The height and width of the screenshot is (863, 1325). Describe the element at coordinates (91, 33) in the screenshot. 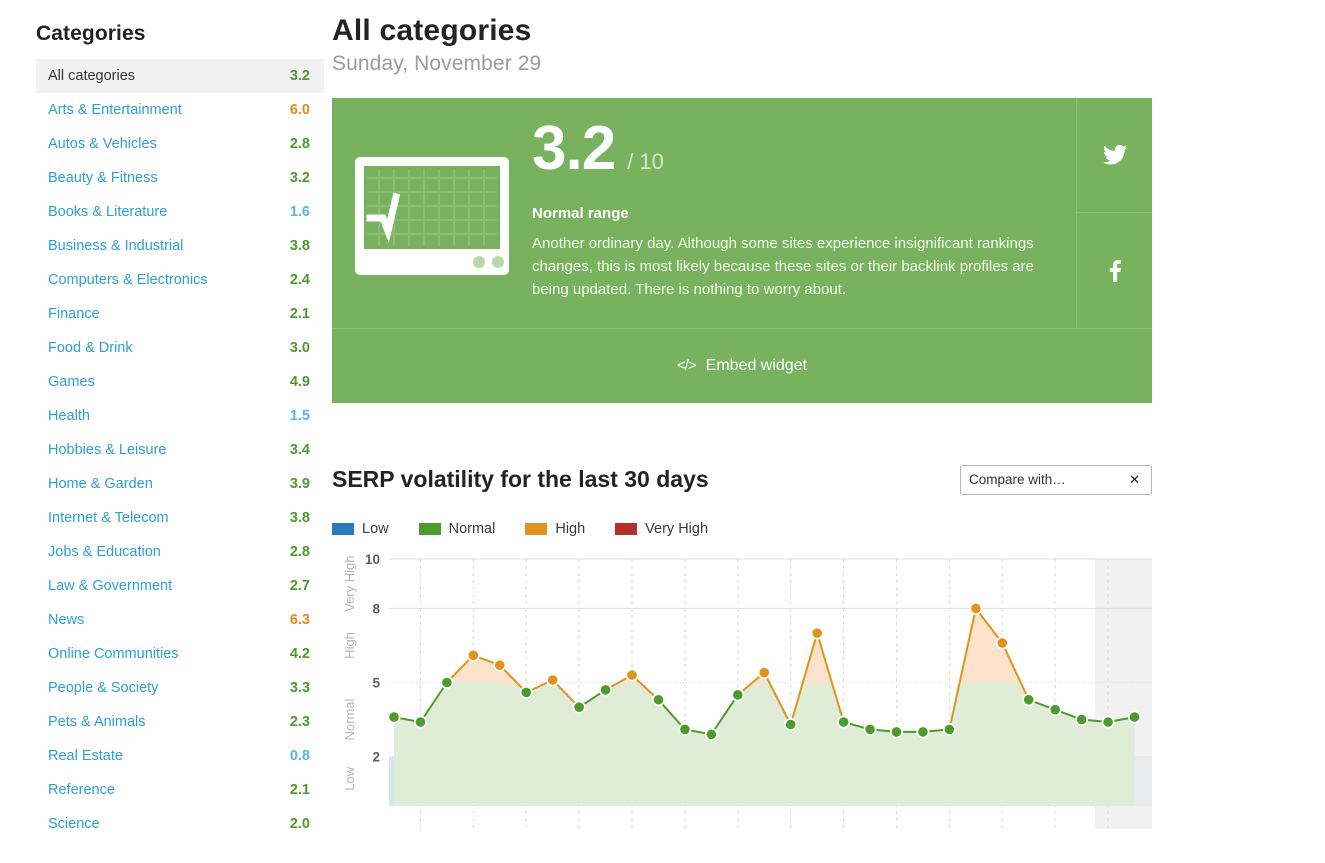

I see `sidebar-title: Categories` at that location.